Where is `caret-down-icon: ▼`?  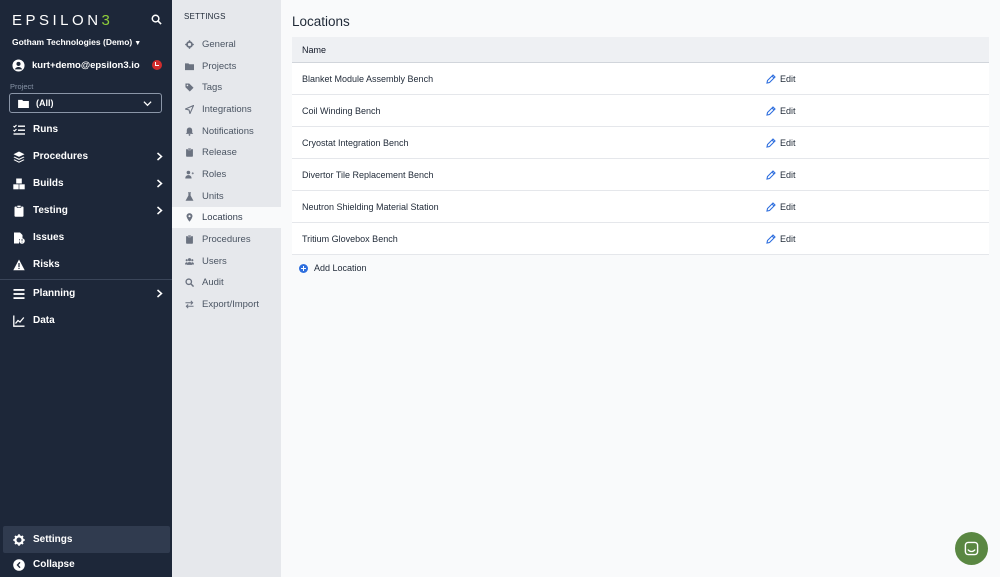 caret-down-icon: ▼ is located at coordinates (138, 43).